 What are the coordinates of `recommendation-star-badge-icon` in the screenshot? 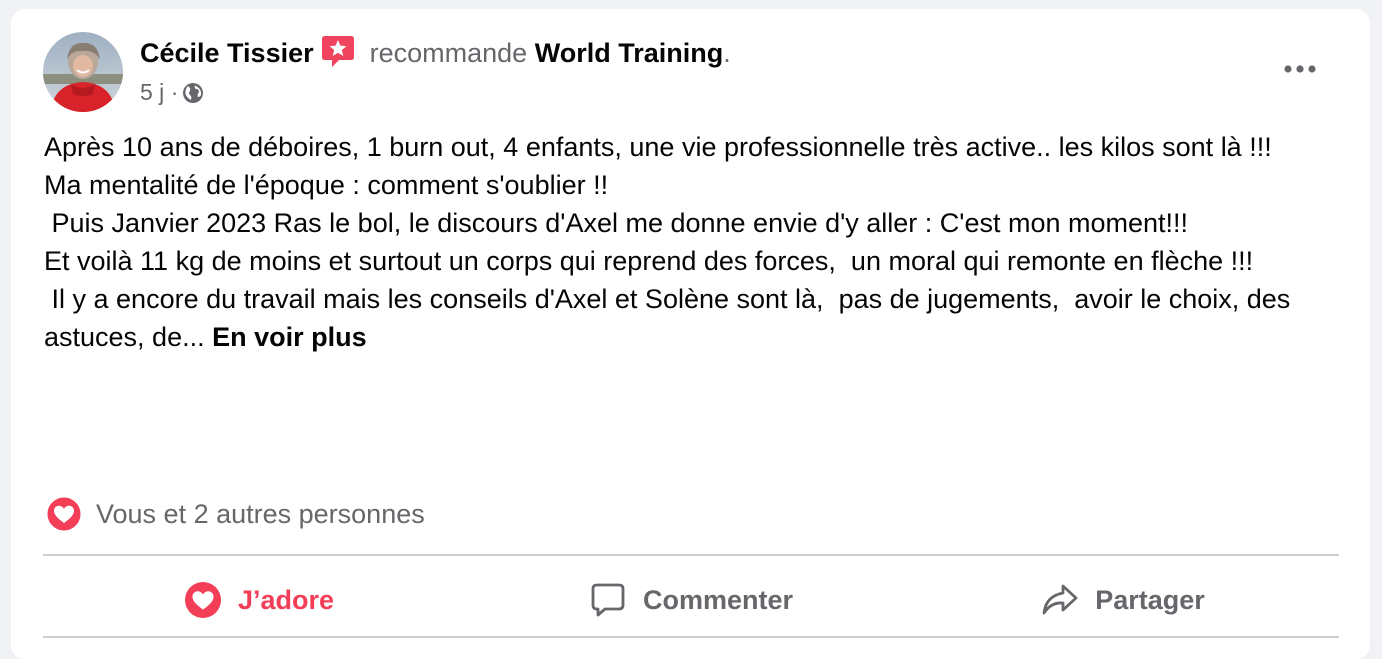 It's located at (338, 55).